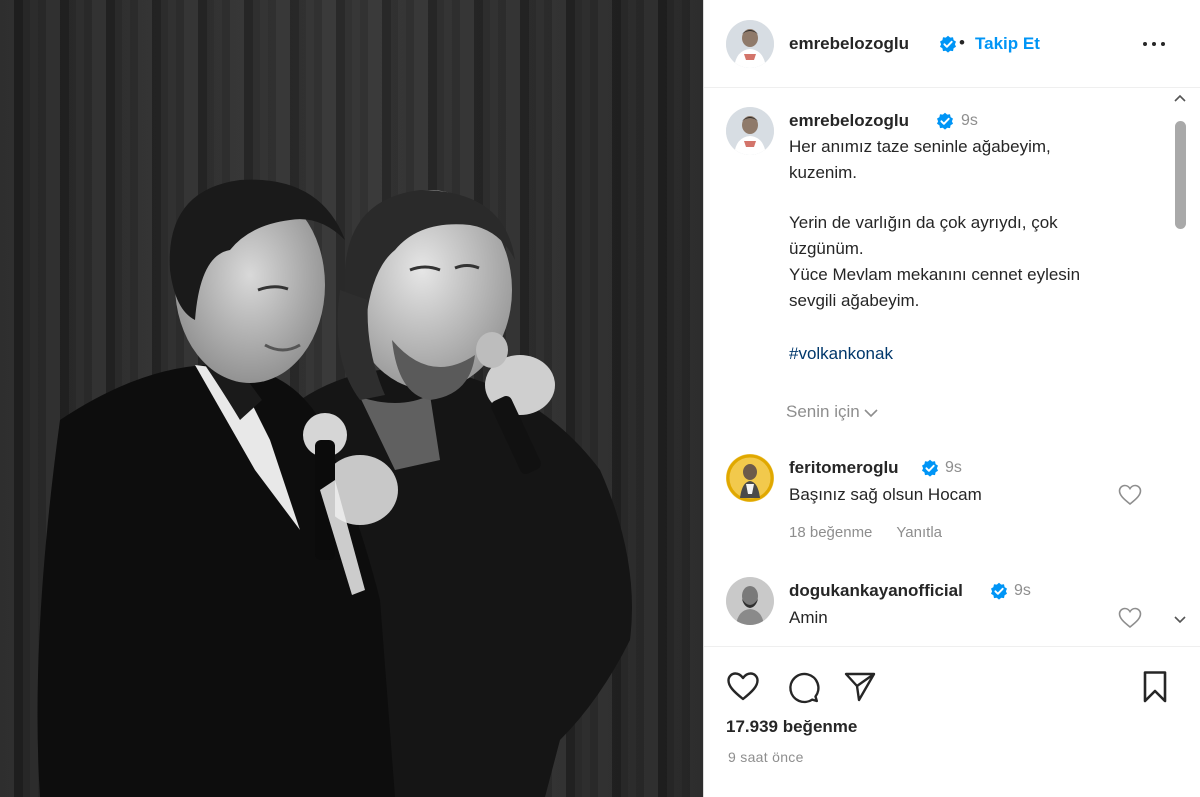 The height and width of the screenshot is (797, 1200). What do you see at coordinates (844, 468) in the screenshot?
I see `commenter-username: feritomeroglu` at bounding box center [844, 468].